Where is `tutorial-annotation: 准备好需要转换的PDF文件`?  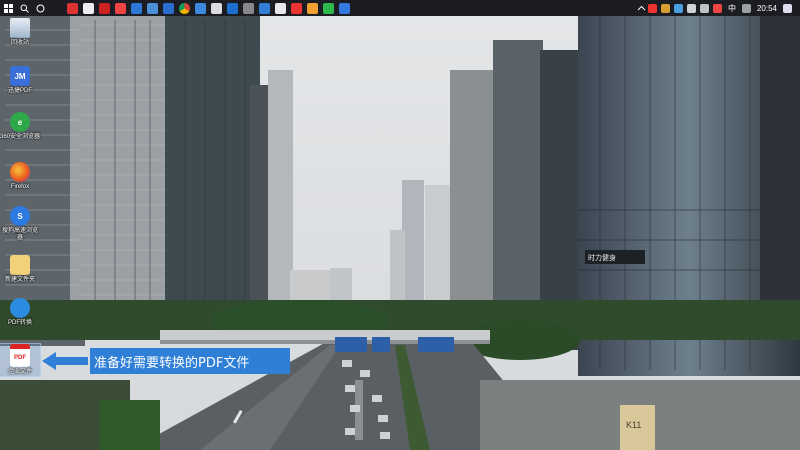 tutorial-annotation: 准备好需要转换的PDF文件 is located at coordinates (190, 361).